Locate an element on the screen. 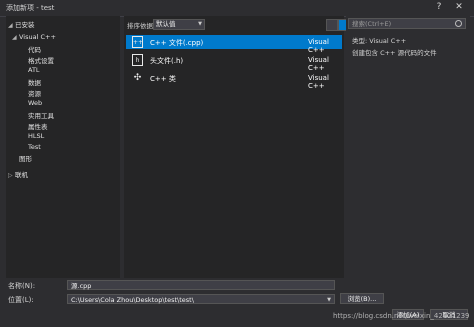 This screenshot has width=474, height=327. template-header-file: h 头文件(.h) Visual C++ is located at coordinates (234, 62).